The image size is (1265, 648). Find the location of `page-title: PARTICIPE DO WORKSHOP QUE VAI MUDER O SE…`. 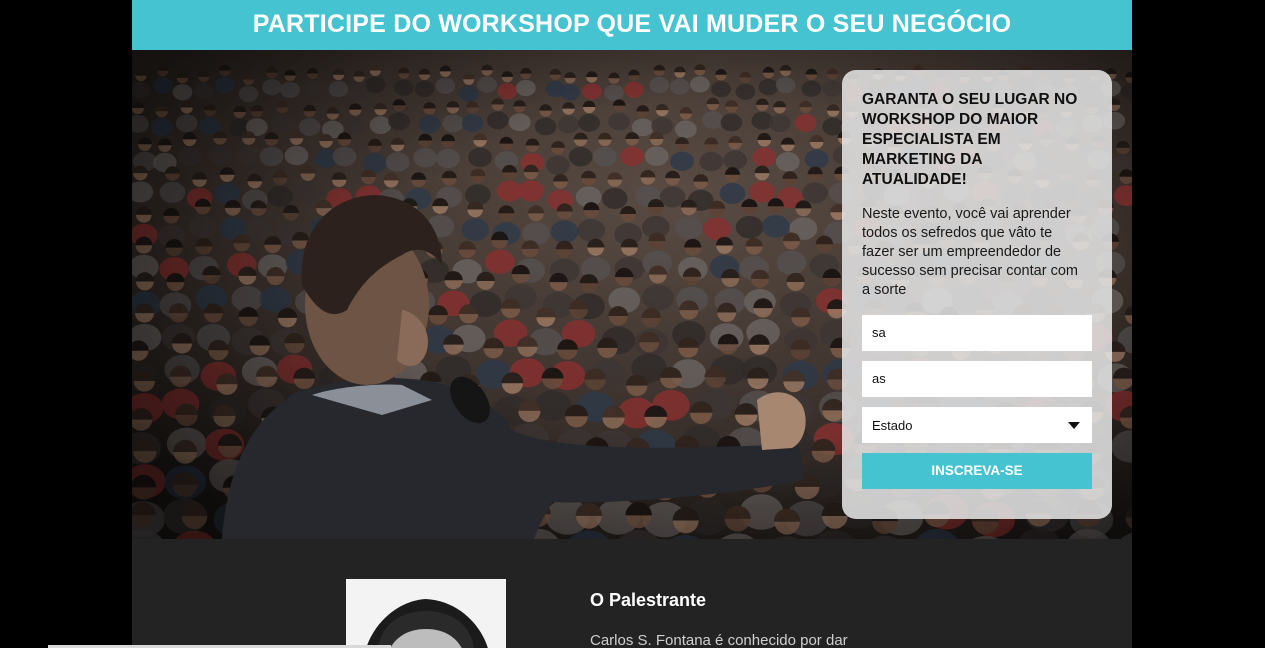

page-title: PARTICIPE DO WORKSHOP QUE VAI MUDER O SE… is located at coordinates (632, 24).